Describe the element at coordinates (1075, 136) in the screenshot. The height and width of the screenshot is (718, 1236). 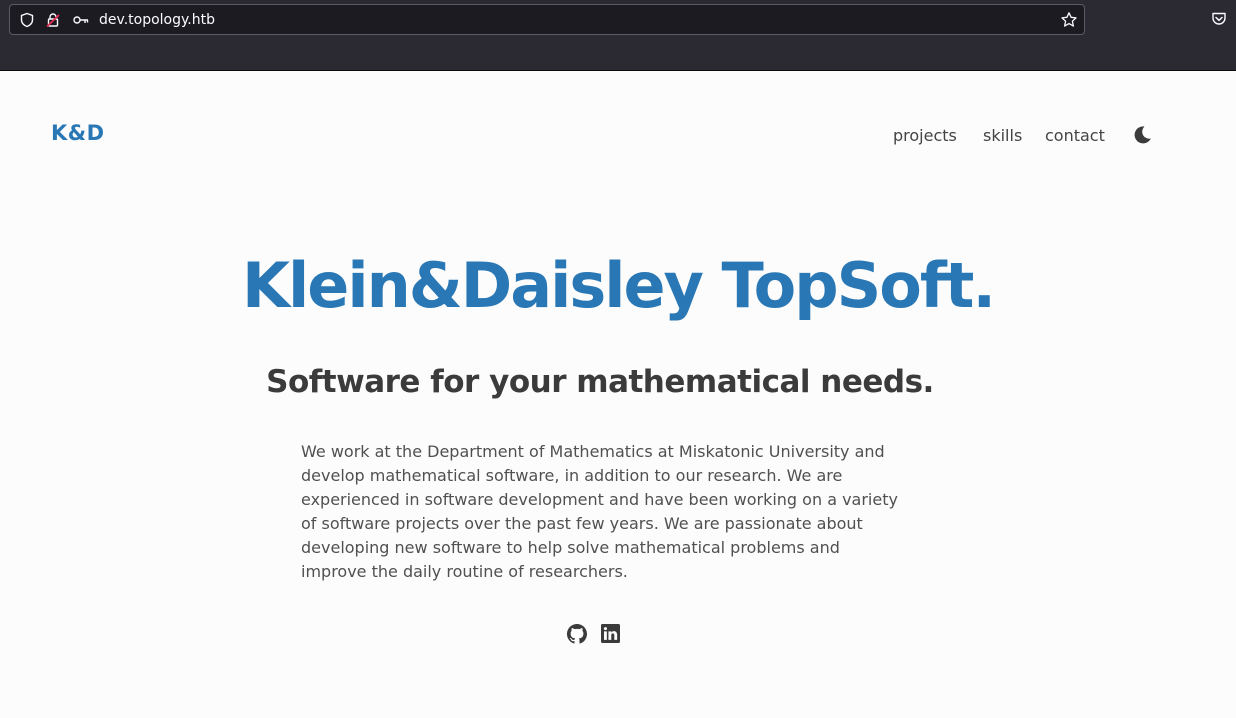
I see `nav-contact: contact` at that location.